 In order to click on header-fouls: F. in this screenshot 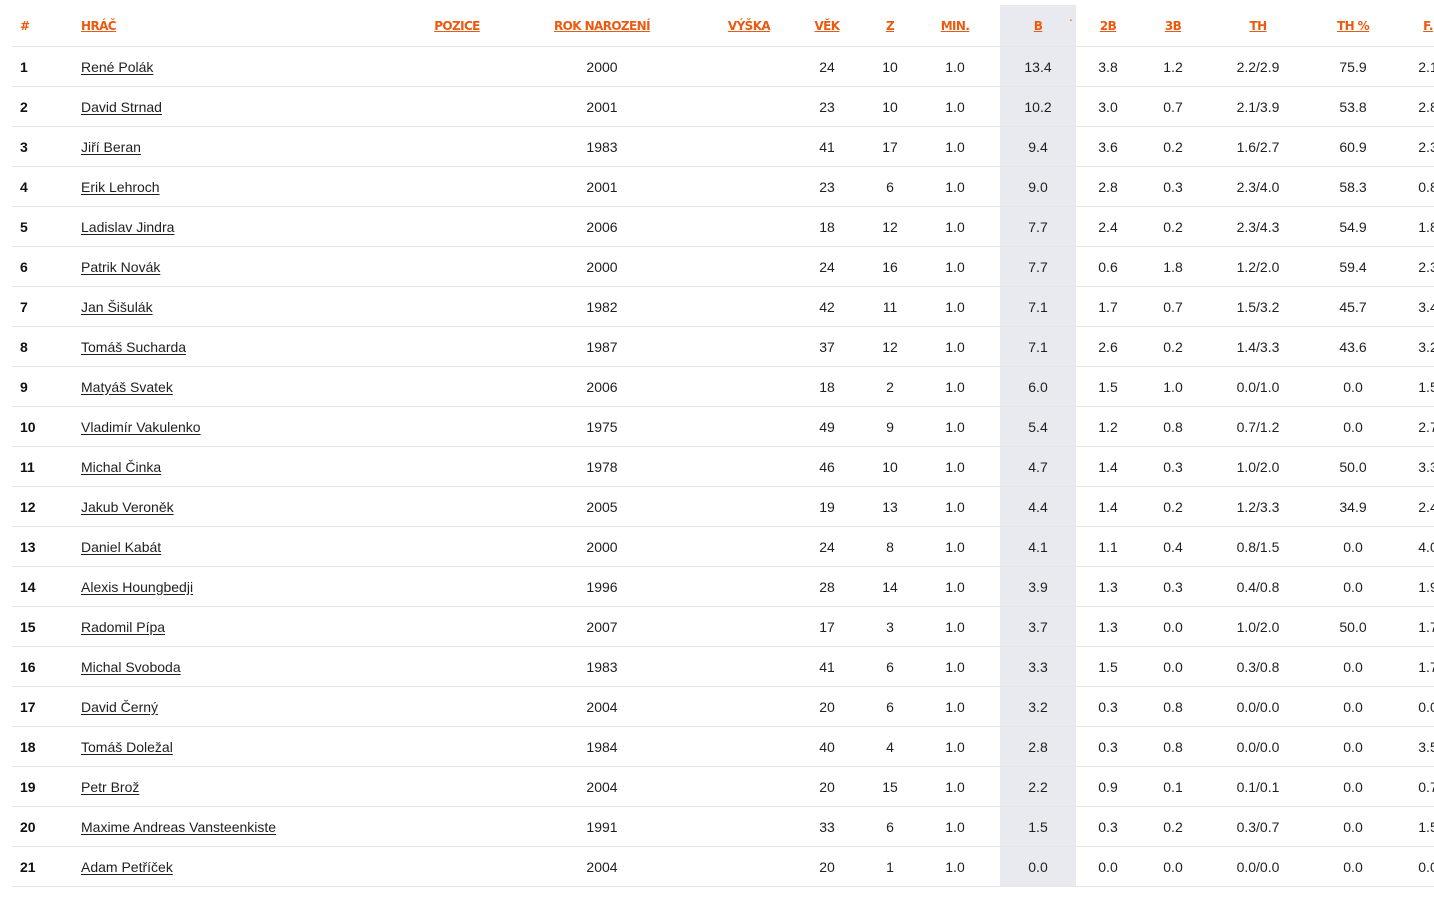, I will do `click(1415, 26)`.